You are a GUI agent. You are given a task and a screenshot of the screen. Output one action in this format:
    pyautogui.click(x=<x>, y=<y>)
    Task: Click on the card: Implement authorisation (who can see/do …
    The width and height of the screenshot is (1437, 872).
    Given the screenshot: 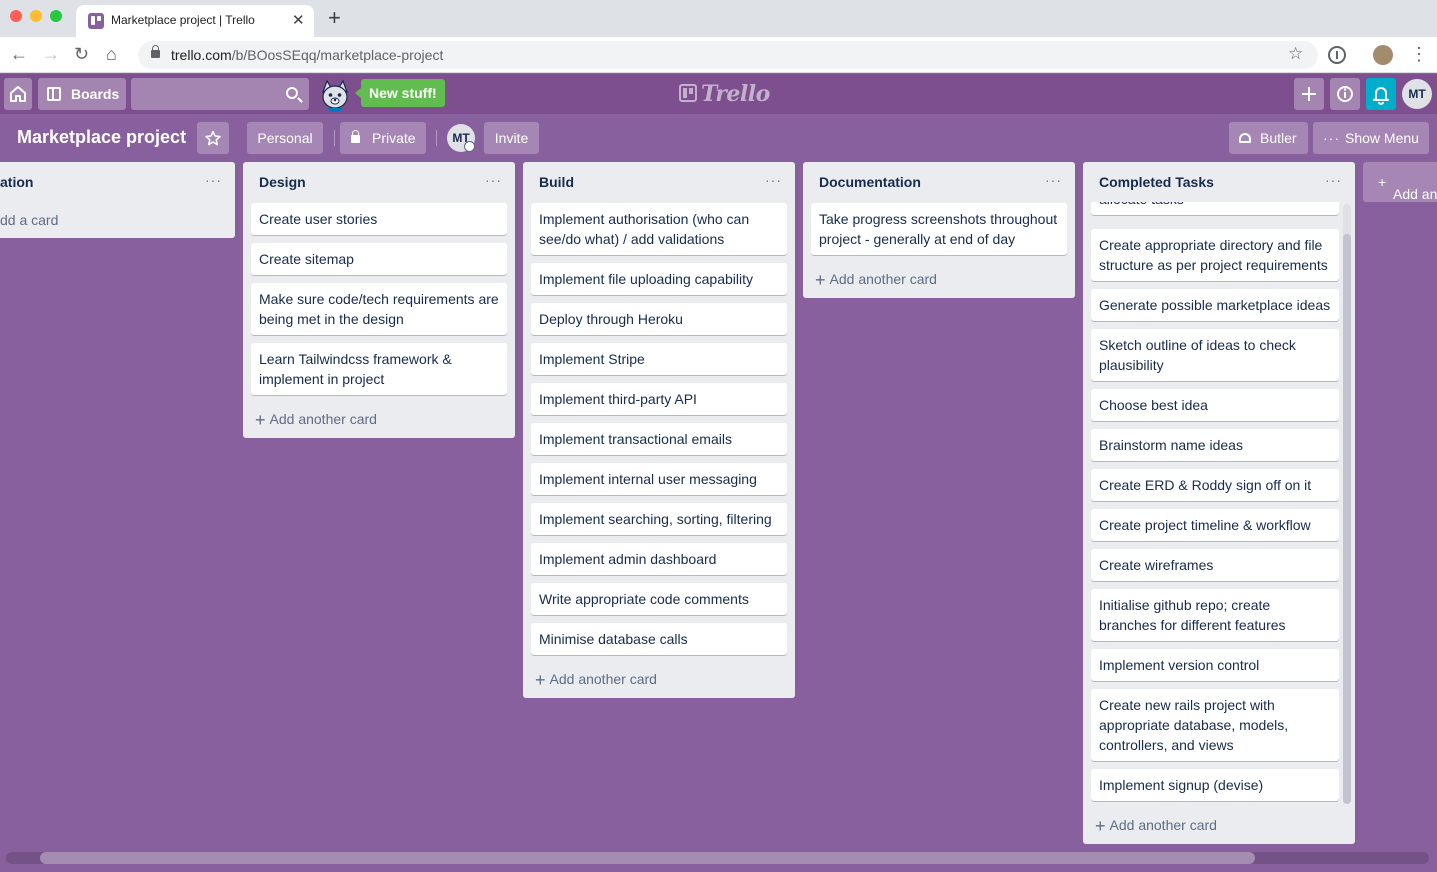 What is the action you would take?
    pyautogui.click(x=659, y=229)
    